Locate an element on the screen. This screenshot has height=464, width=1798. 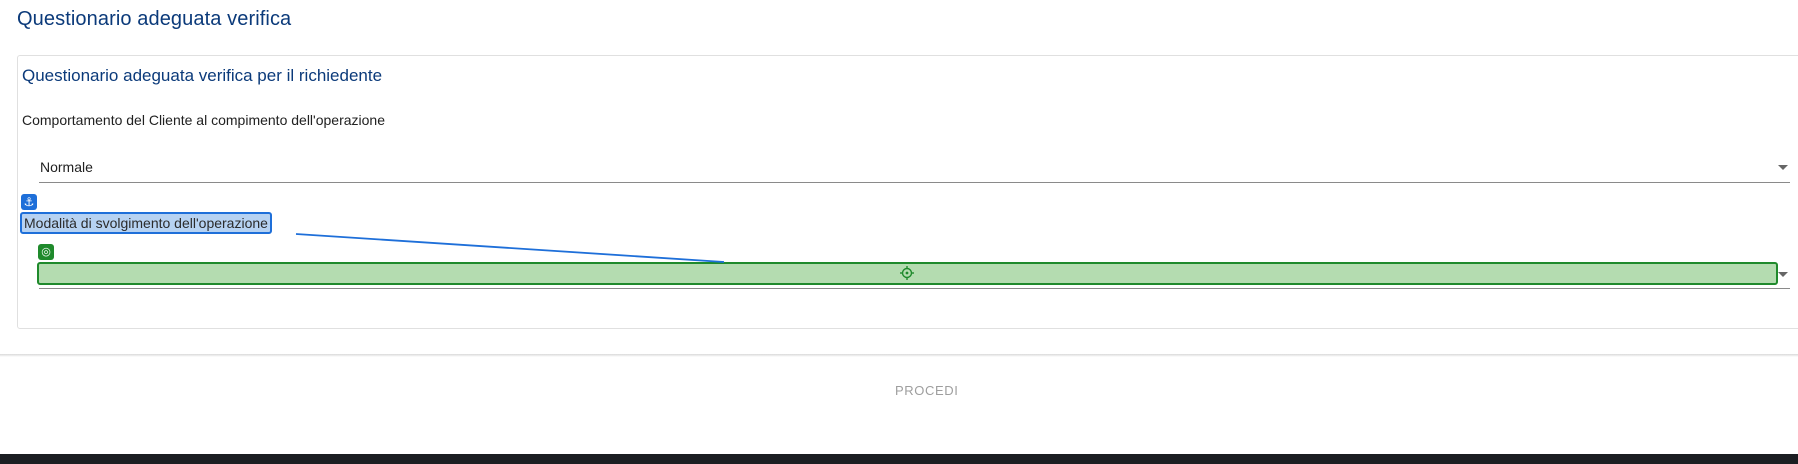
target-icon: ◎ is located at coordinates (46, 252).